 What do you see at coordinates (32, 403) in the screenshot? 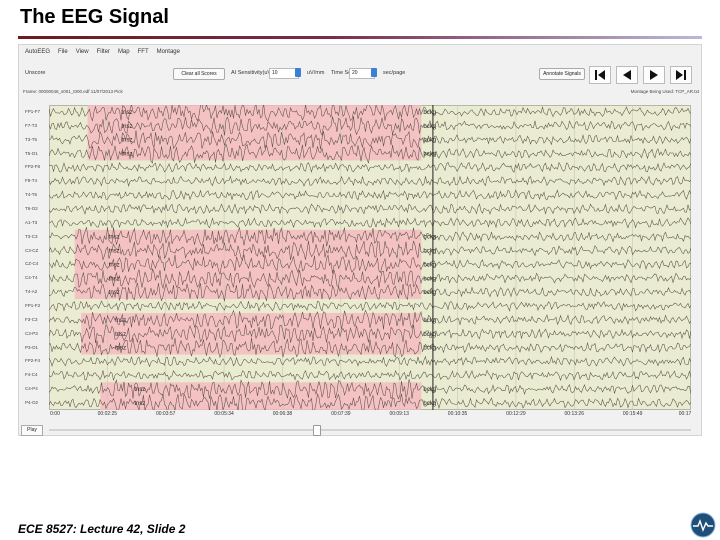
I see `channel-label: P4-O2` at bounding box center [32, 403].